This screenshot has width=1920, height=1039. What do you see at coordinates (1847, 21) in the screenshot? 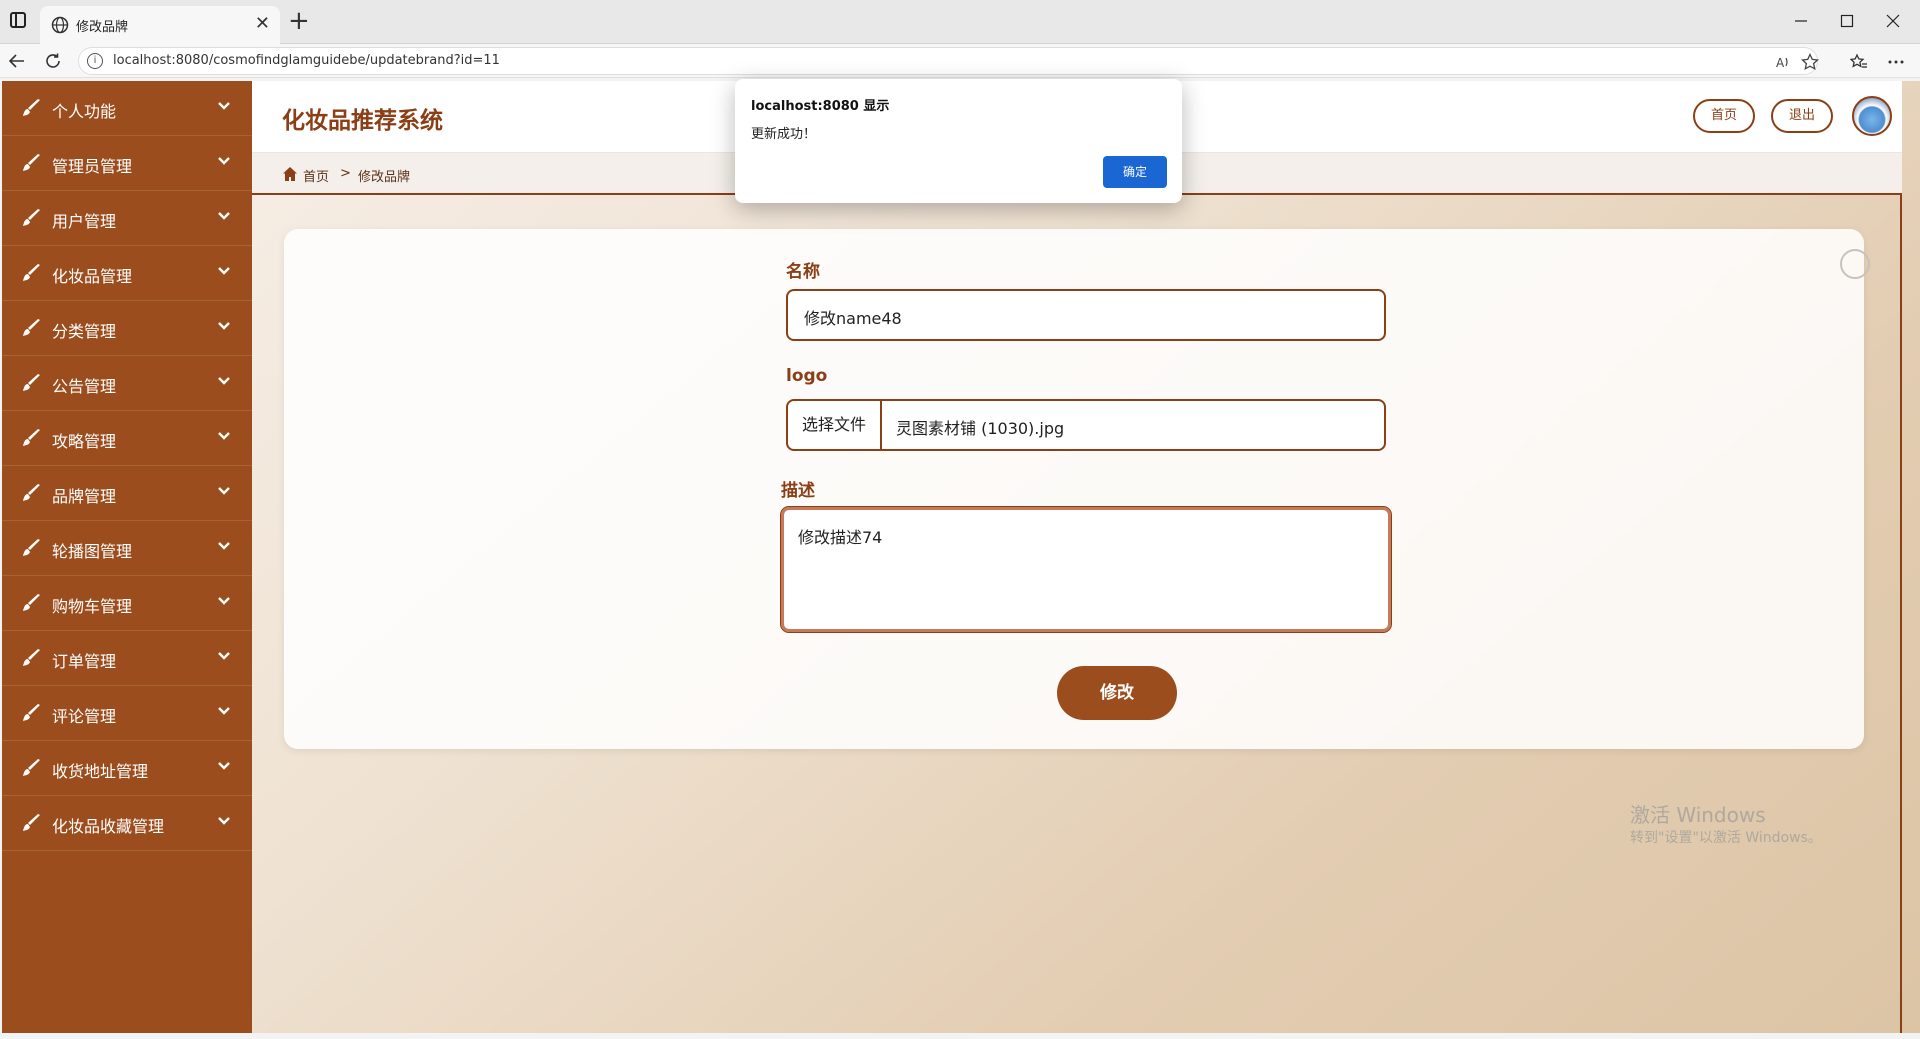
I see `maximize-icon` at bounding box center [1847, 21].